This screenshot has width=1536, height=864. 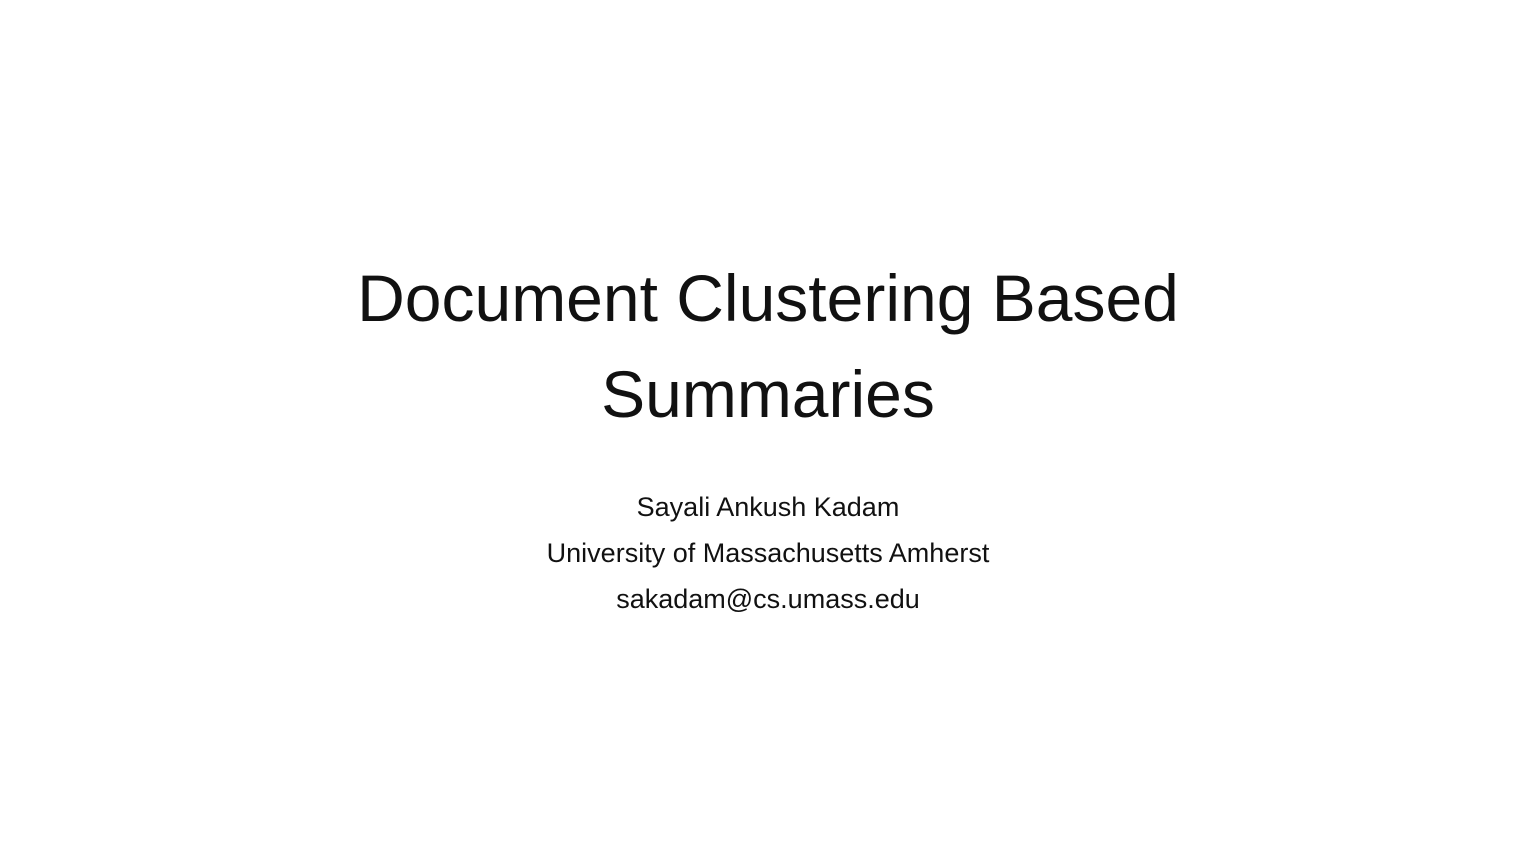 I want to click on affiliation: University of Massachusetts Amherst, so click(x=768, y=553).